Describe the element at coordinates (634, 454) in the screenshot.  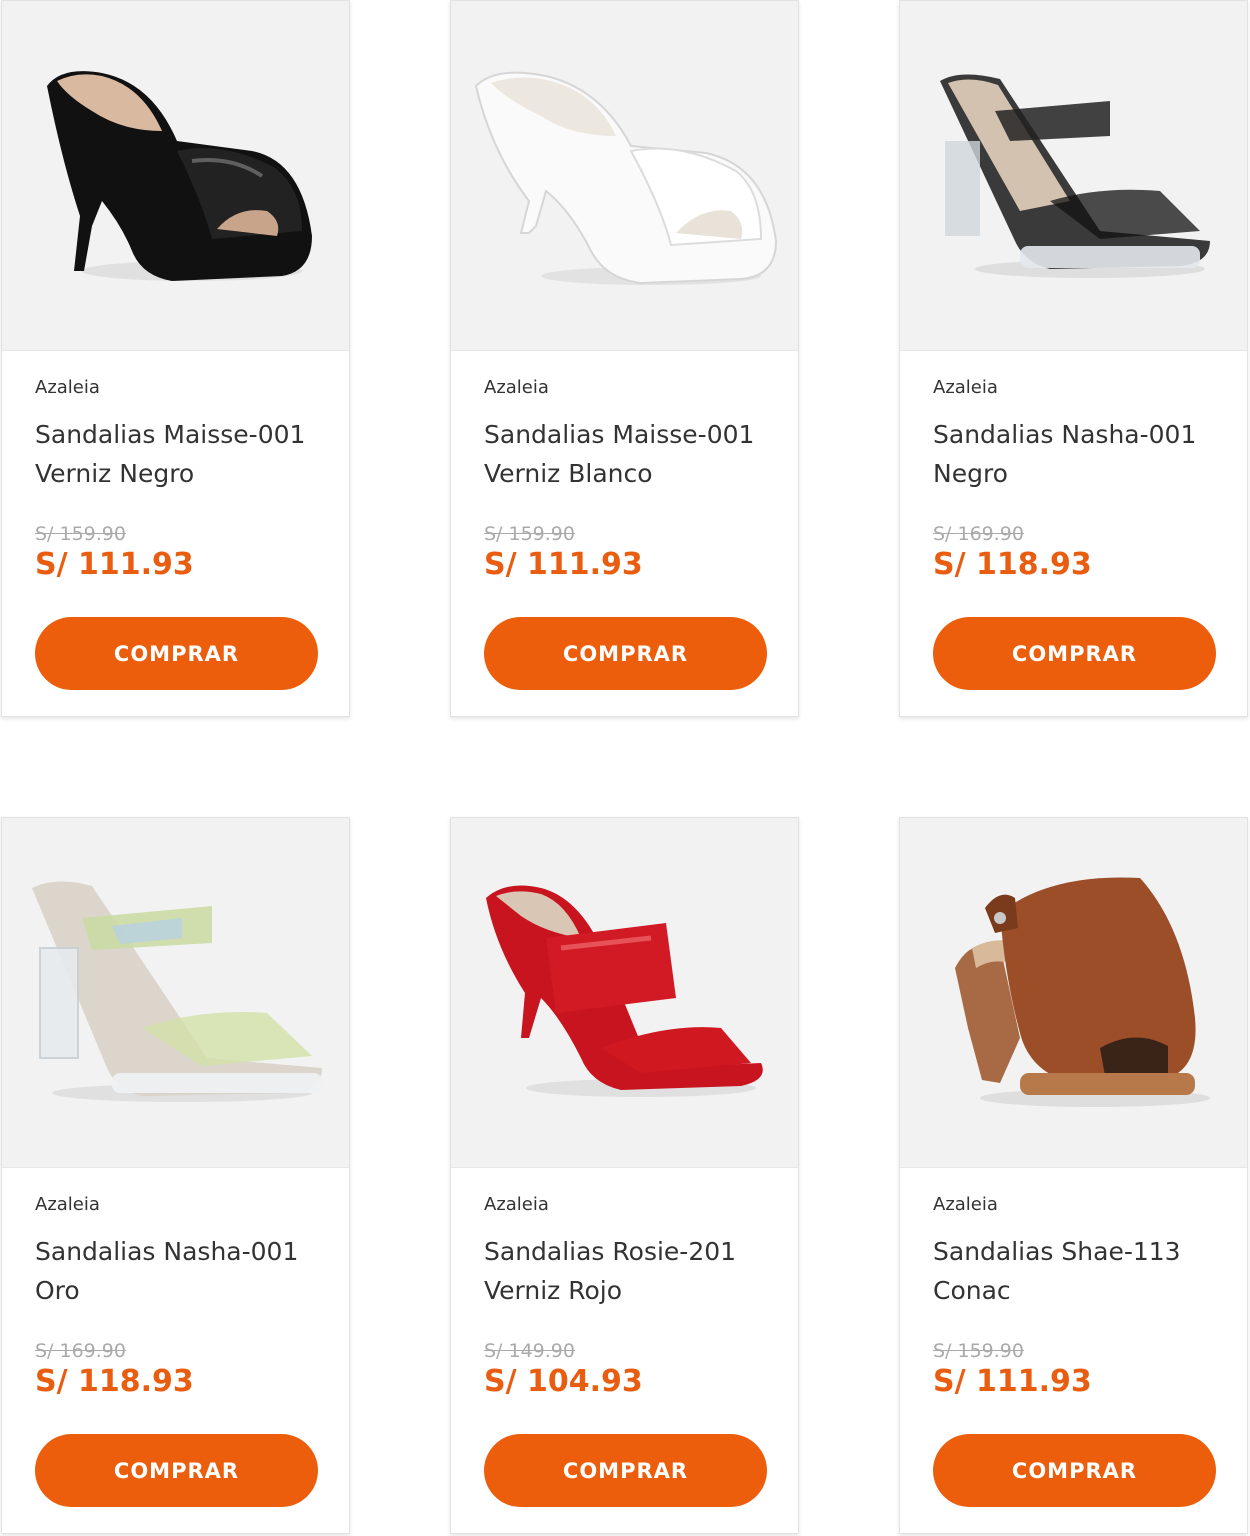
I see `product-name: Sandalias Maisse-001 Verniz Blanco` at that location.